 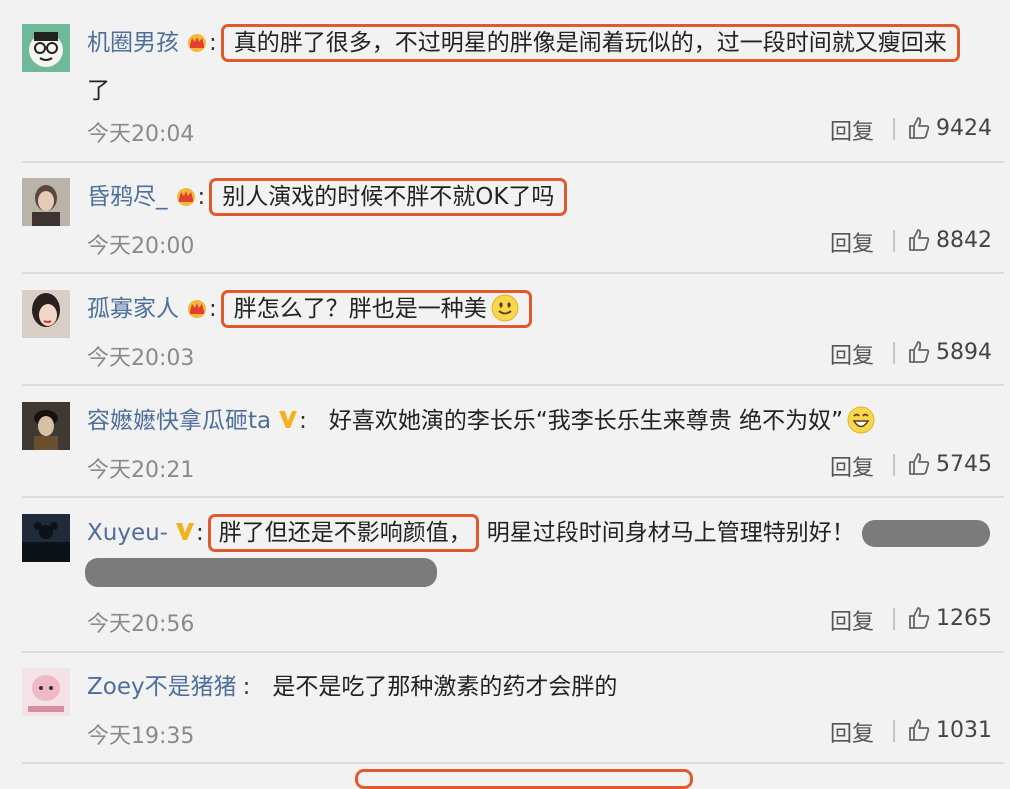 I want to click on comment-header: 昏鸦尽_: 别人演戏的时候不胖不就OK了吗, so click(x=327, y=197).